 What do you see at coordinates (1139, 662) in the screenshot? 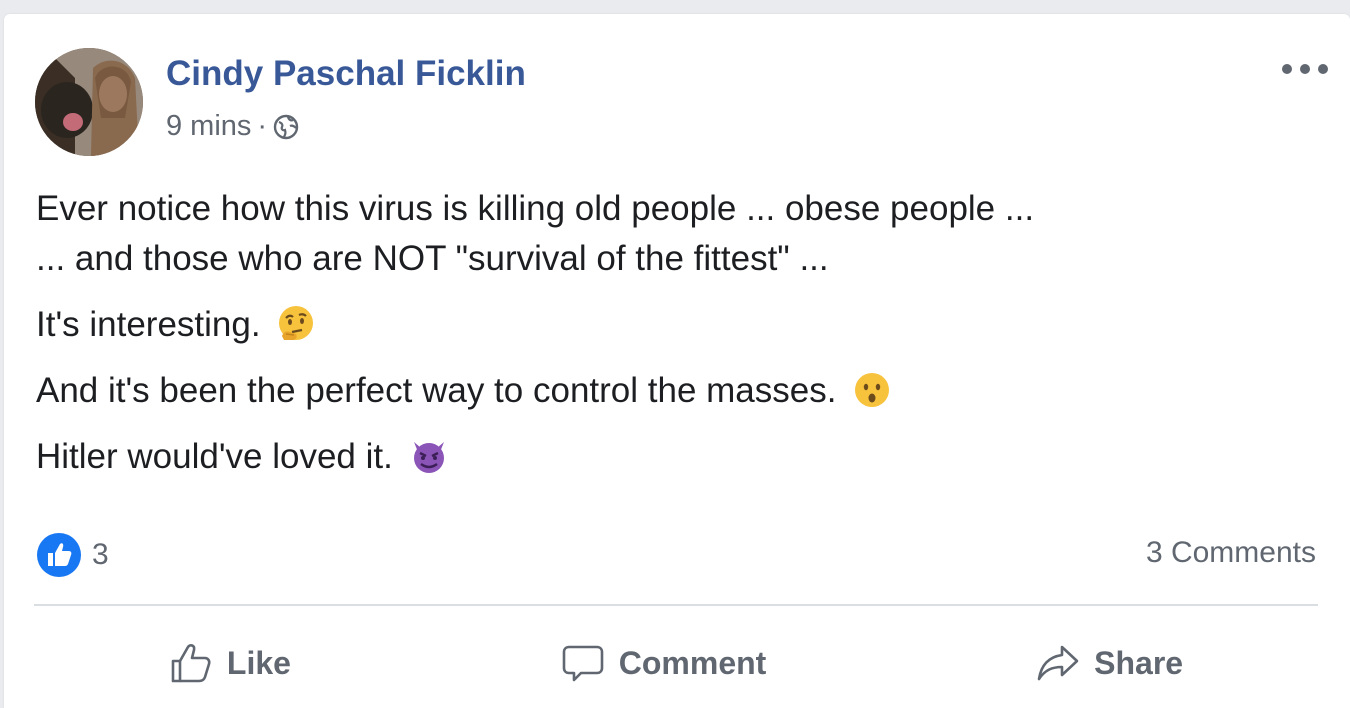
I see `share-label: Share` at bounding box center [1139, 662].